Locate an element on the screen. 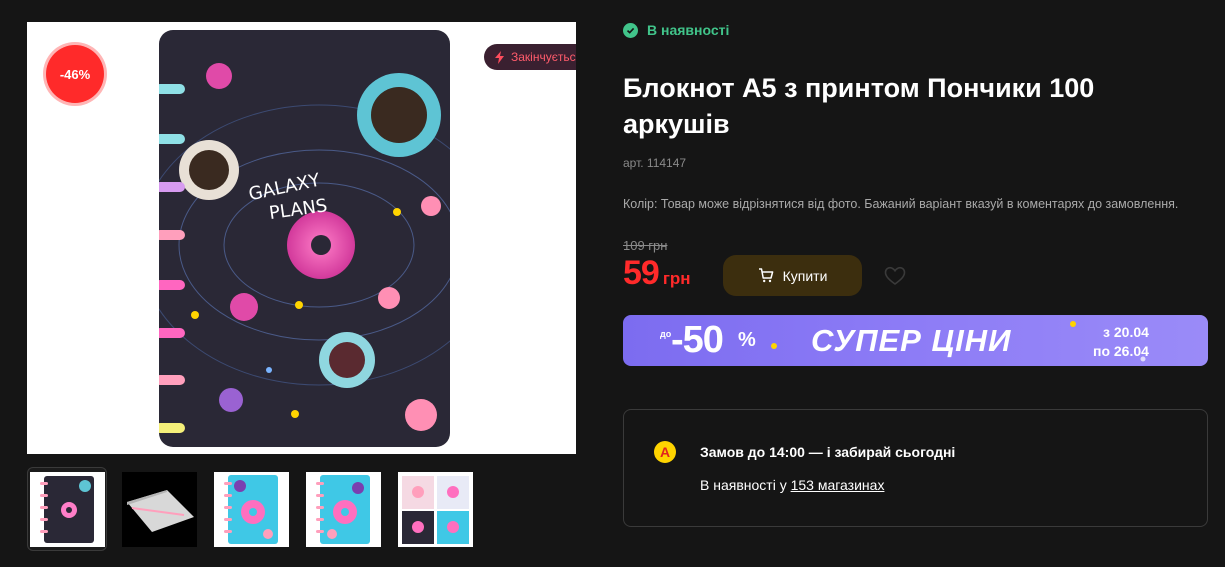 Image resolution: width=1225 pixels, height=567 pixels. pickup-stock-prefix: В наявності у is located at coordinates (745, 485).